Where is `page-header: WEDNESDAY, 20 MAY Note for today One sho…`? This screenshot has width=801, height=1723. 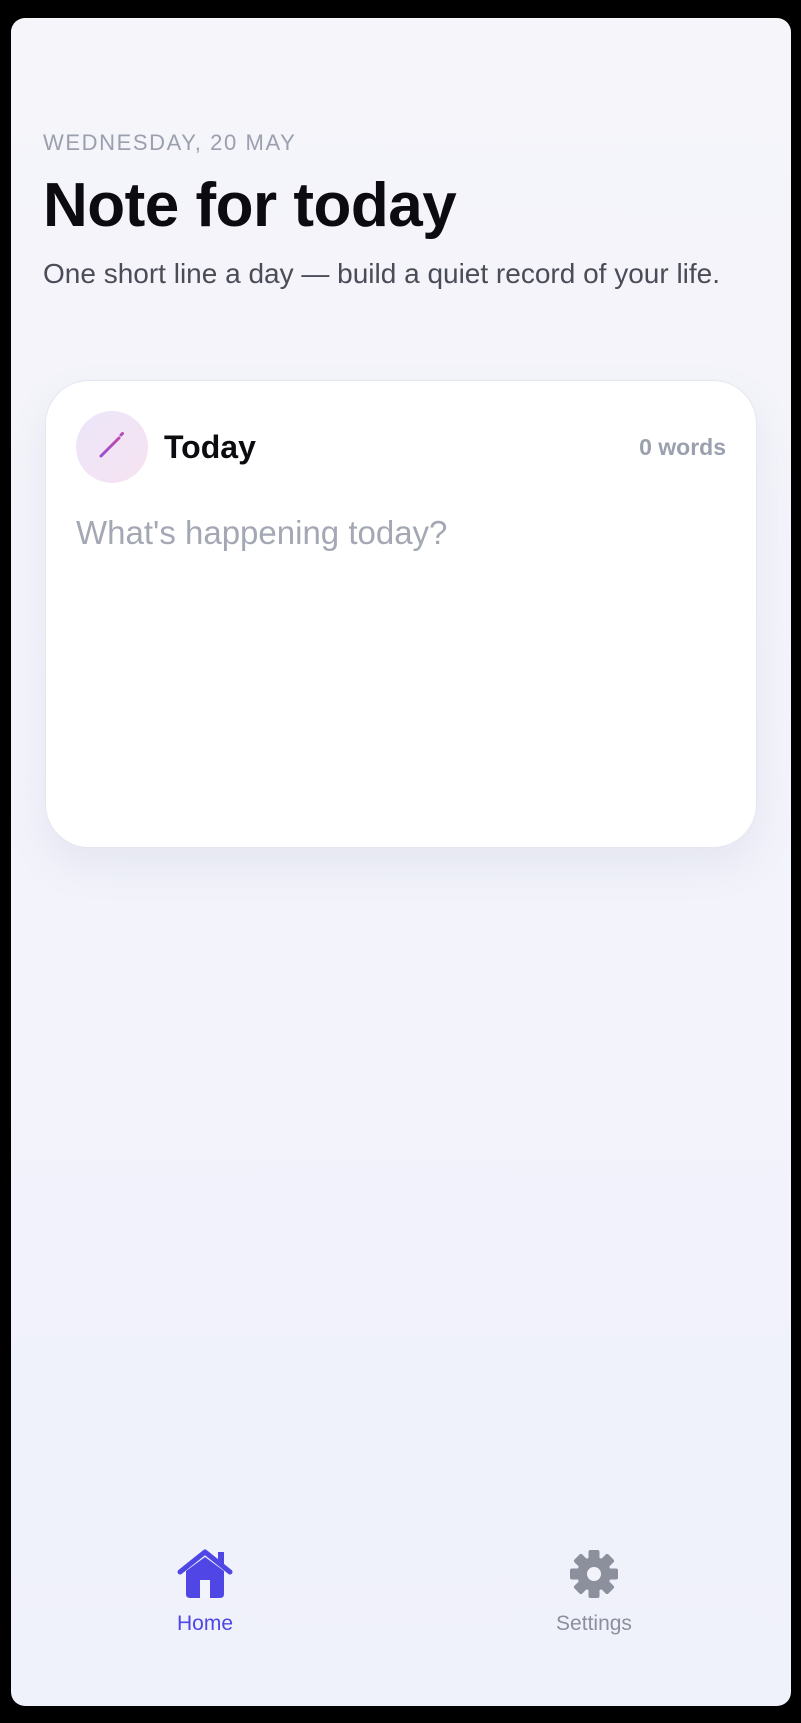 page-header: WEDNESDAY, 20 MAY Note for today One sho… is located at coordinates (401, 212).